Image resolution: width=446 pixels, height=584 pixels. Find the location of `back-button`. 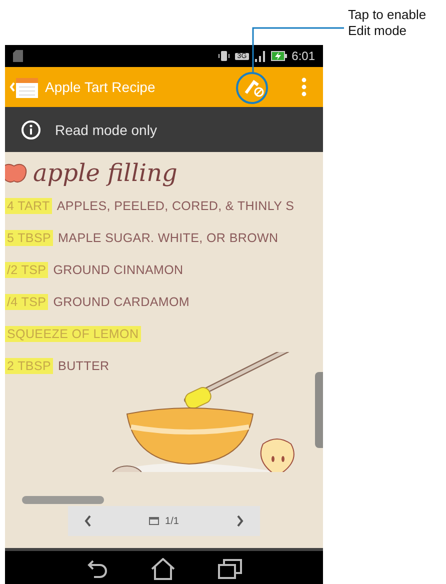

back-button is located at coordinates (97, 569).